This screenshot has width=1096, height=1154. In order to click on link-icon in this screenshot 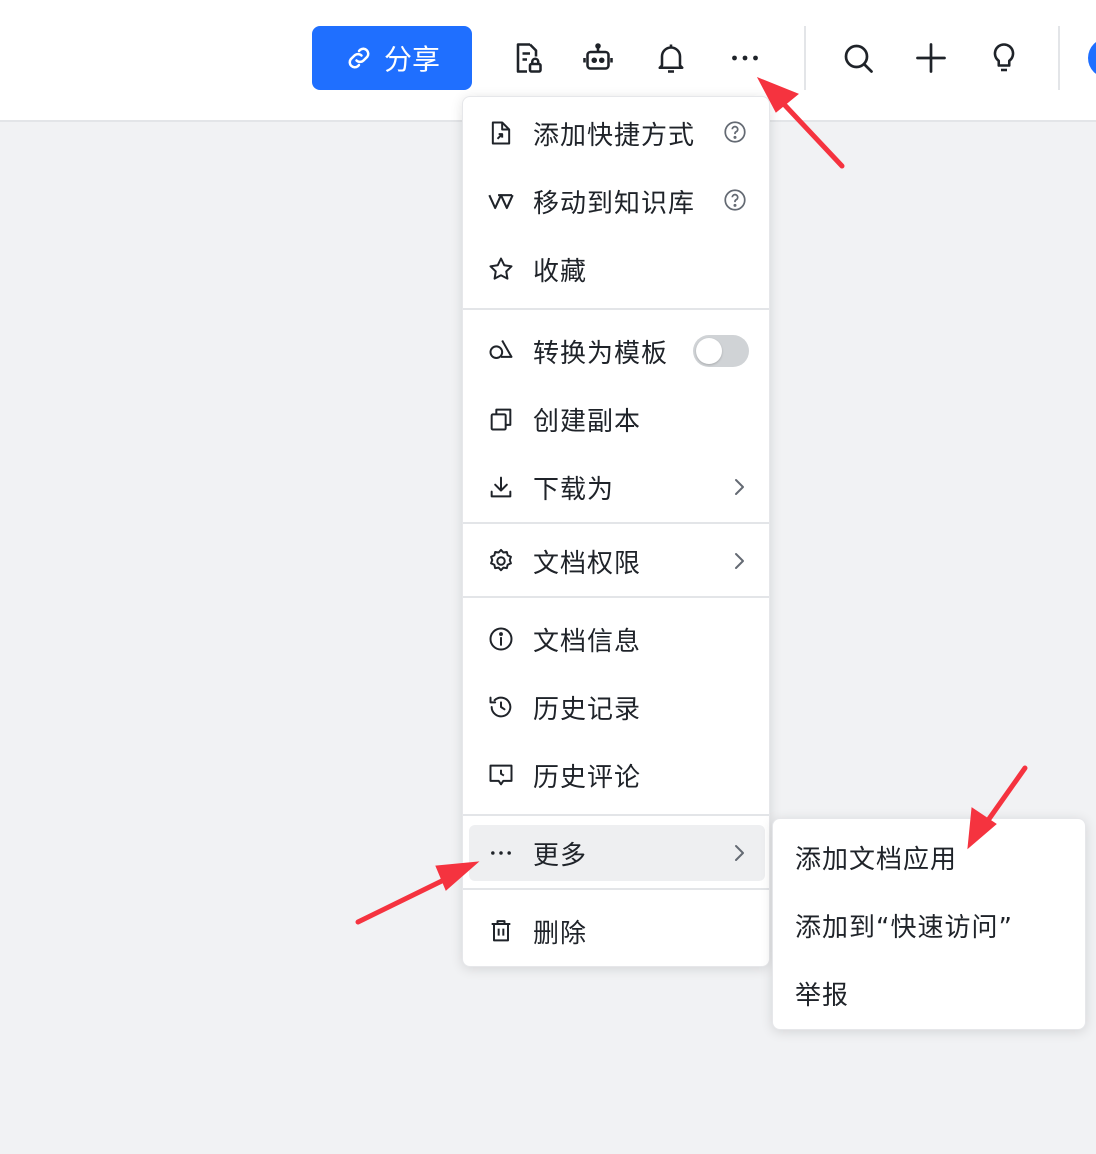, I will do `click(359, 58)`.